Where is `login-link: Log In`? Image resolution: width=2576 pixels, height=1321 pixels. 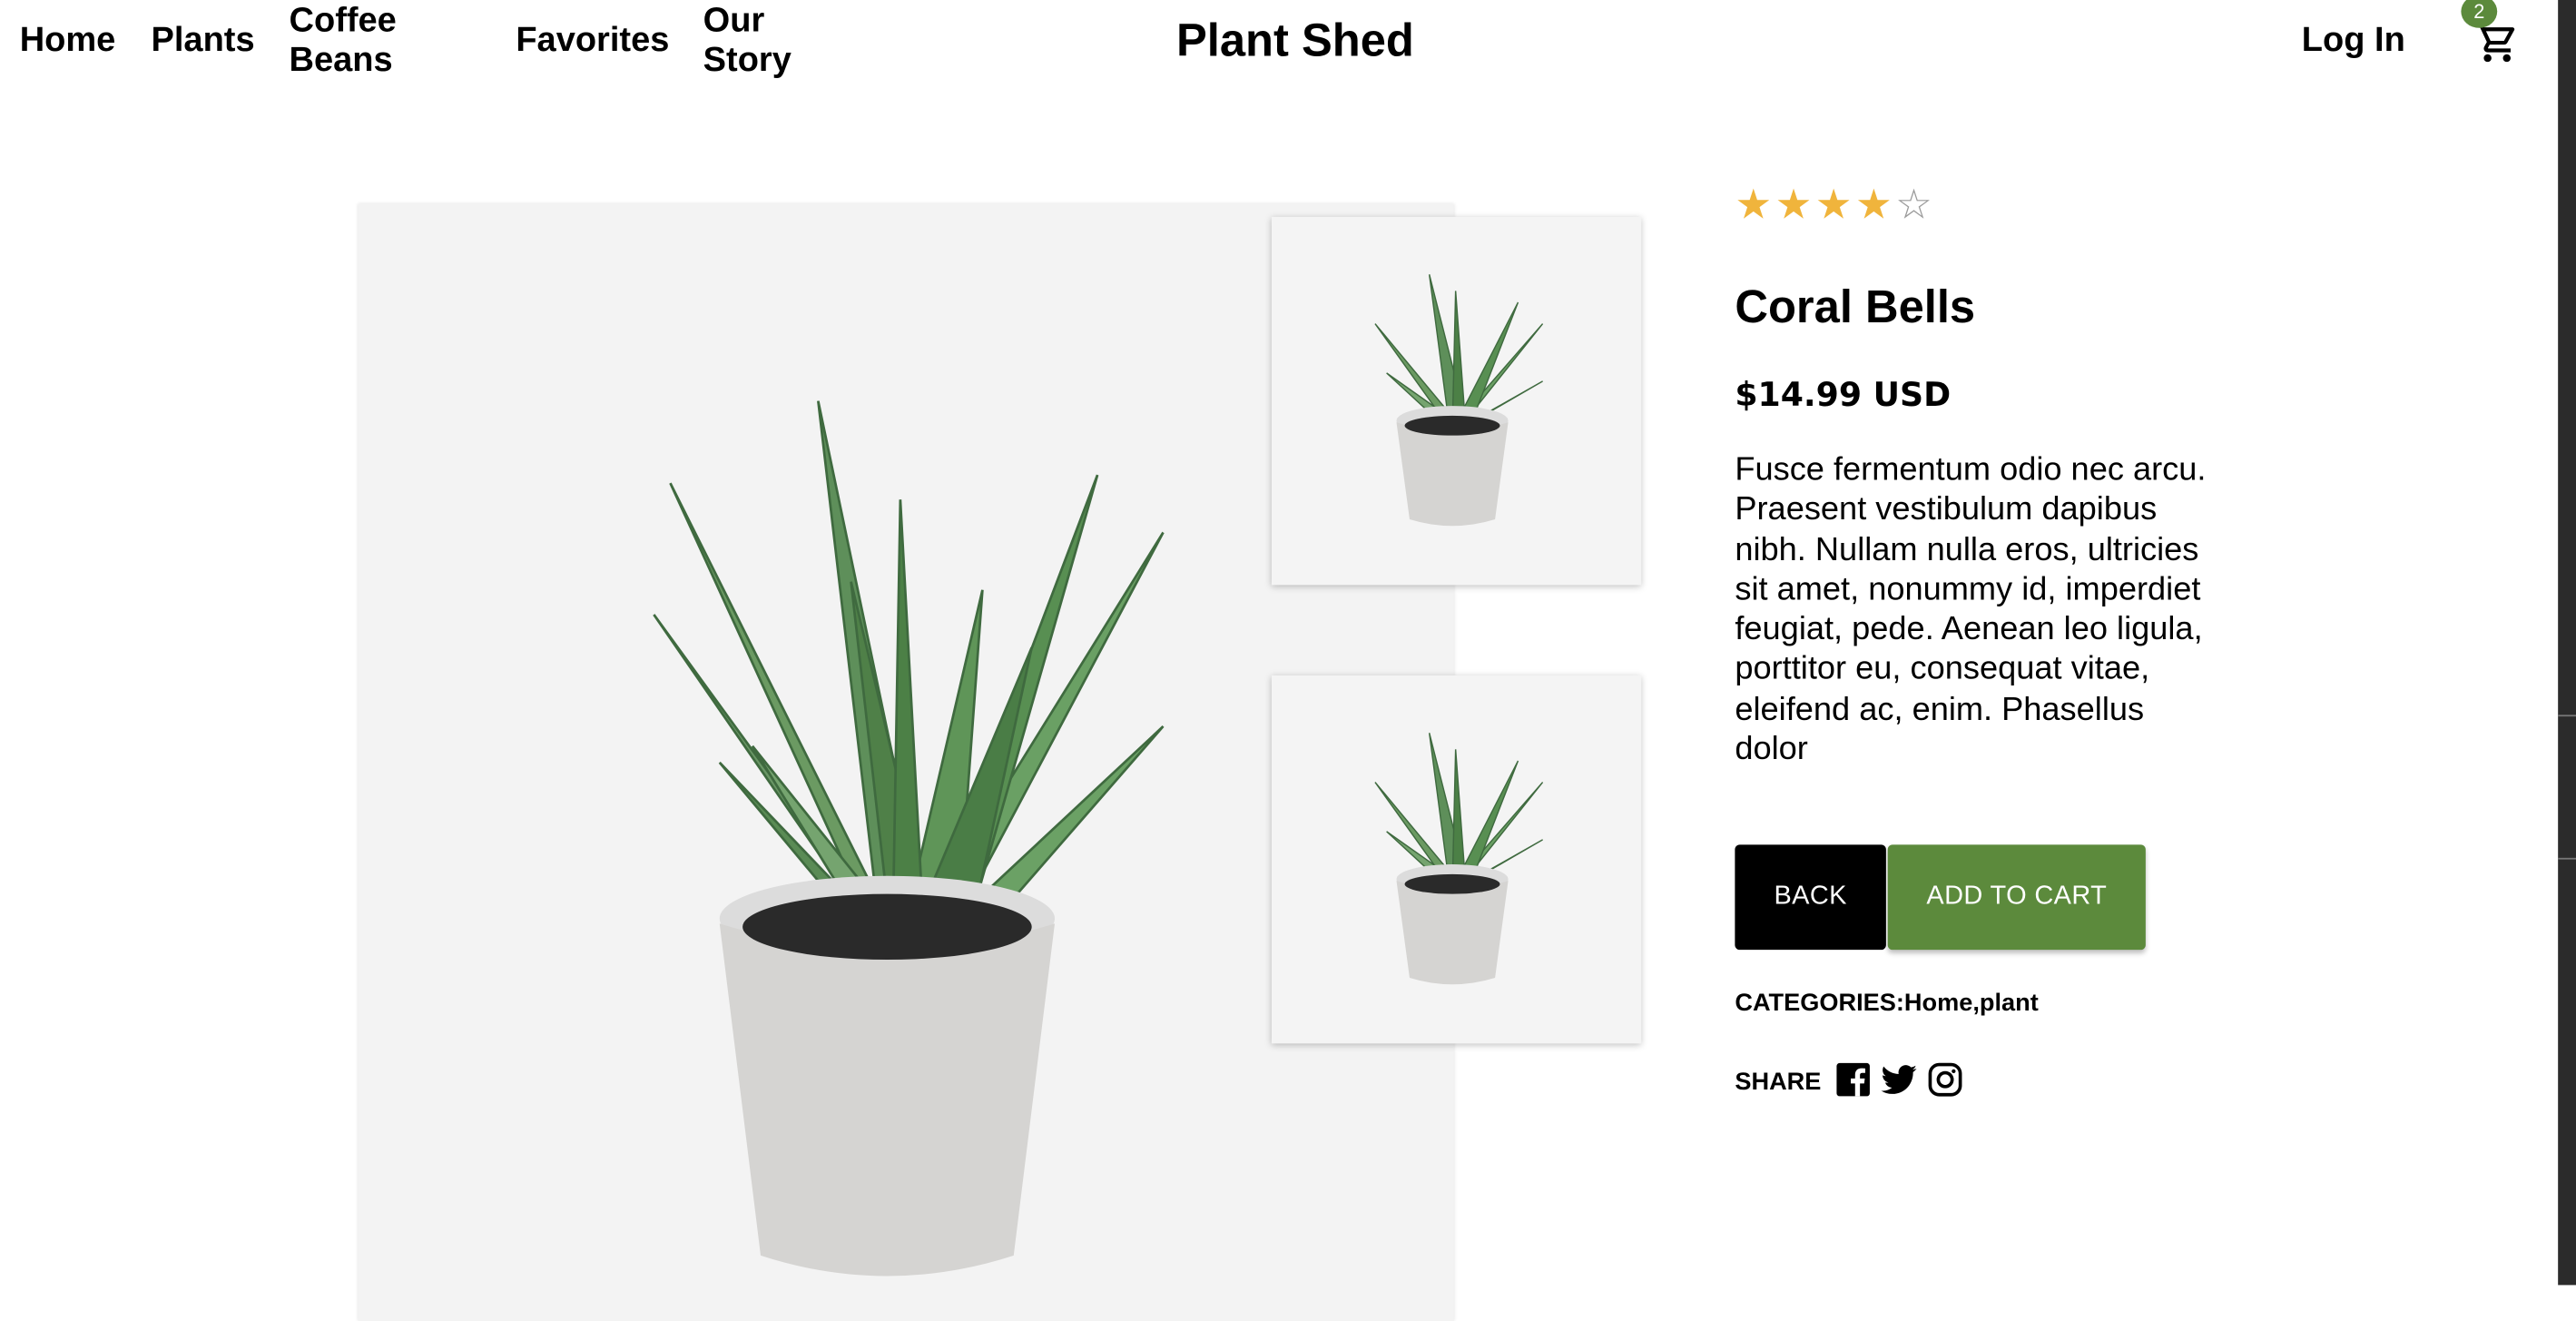
login-link: Log In is located at coordinates (2353, 41).